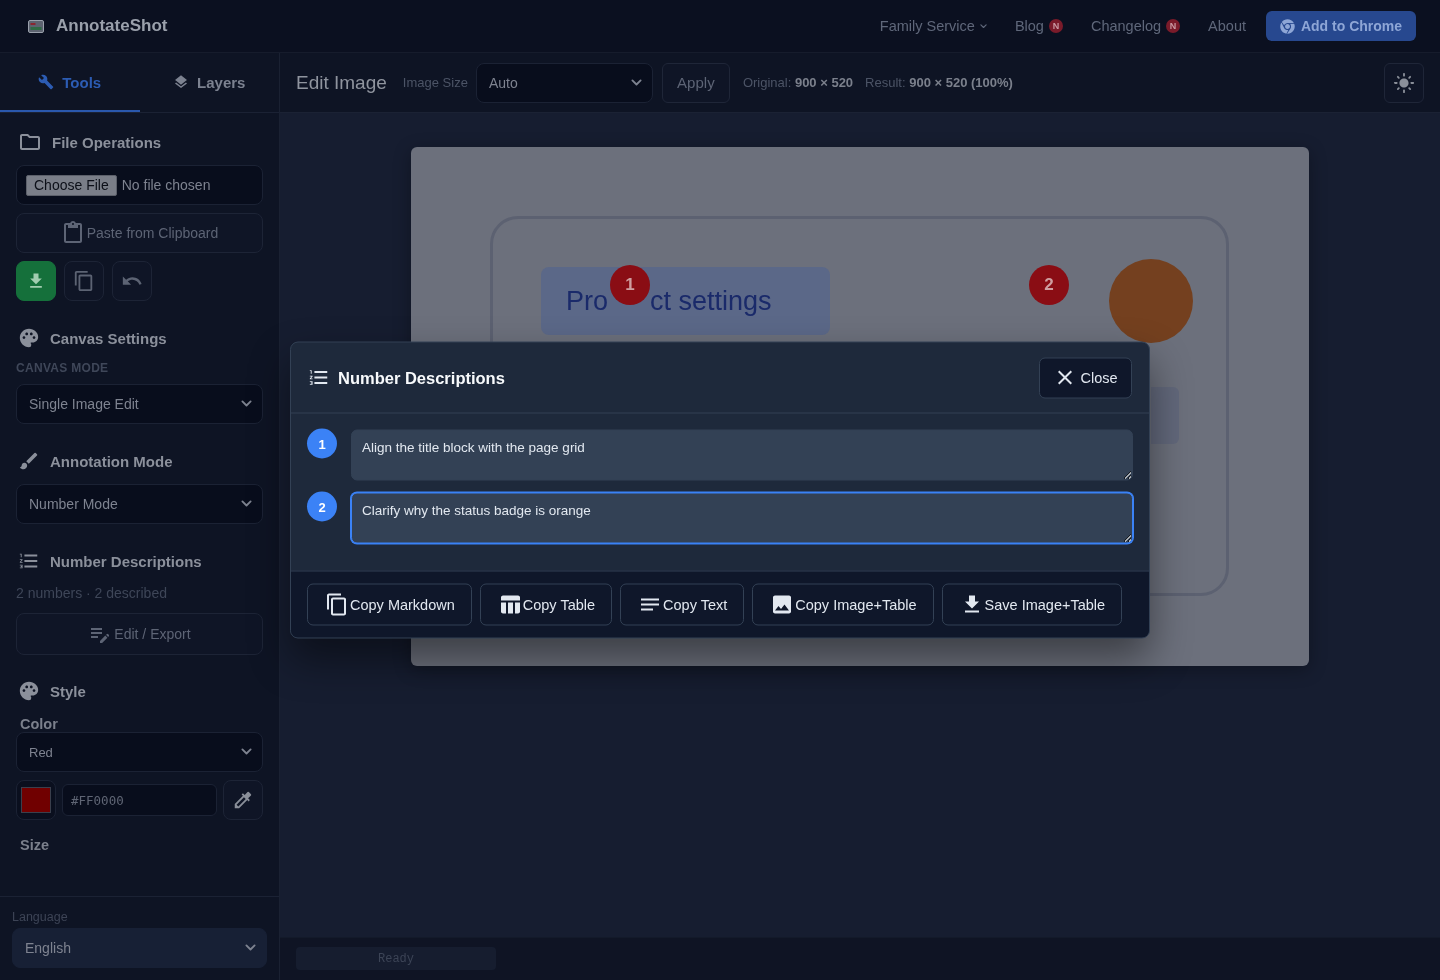 Image resolution: width=1440 pixels, height=980 pixels. Describe the element at coordinates (1341, 26) in the screenshot. I see `add-to-chrome-button: Add to Chrome` at that location.